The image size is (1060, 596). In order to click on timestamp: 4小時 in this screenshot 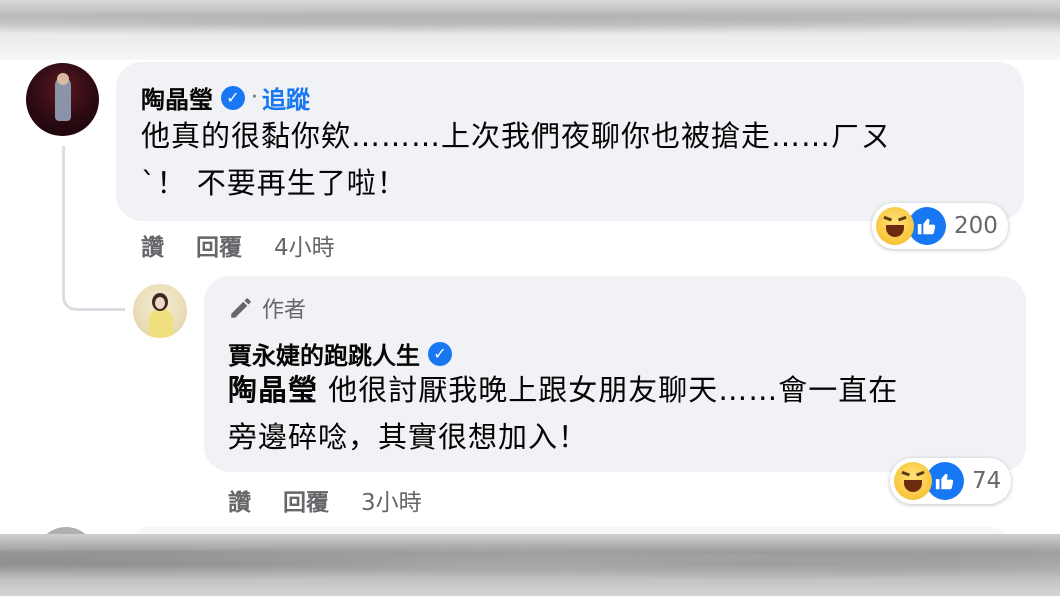, I will do `click(304, 245)`.